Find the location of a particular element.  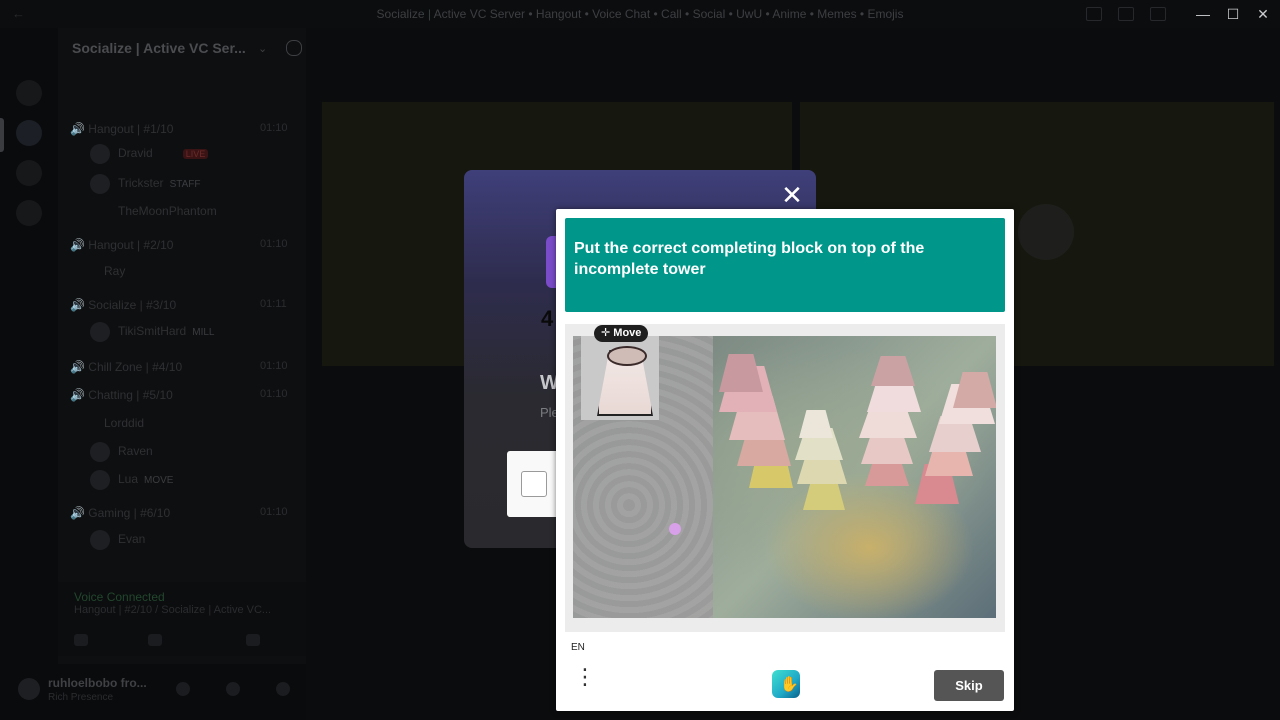

channel-label: Gaming | #6/10 is located at coordinates (129, 513).